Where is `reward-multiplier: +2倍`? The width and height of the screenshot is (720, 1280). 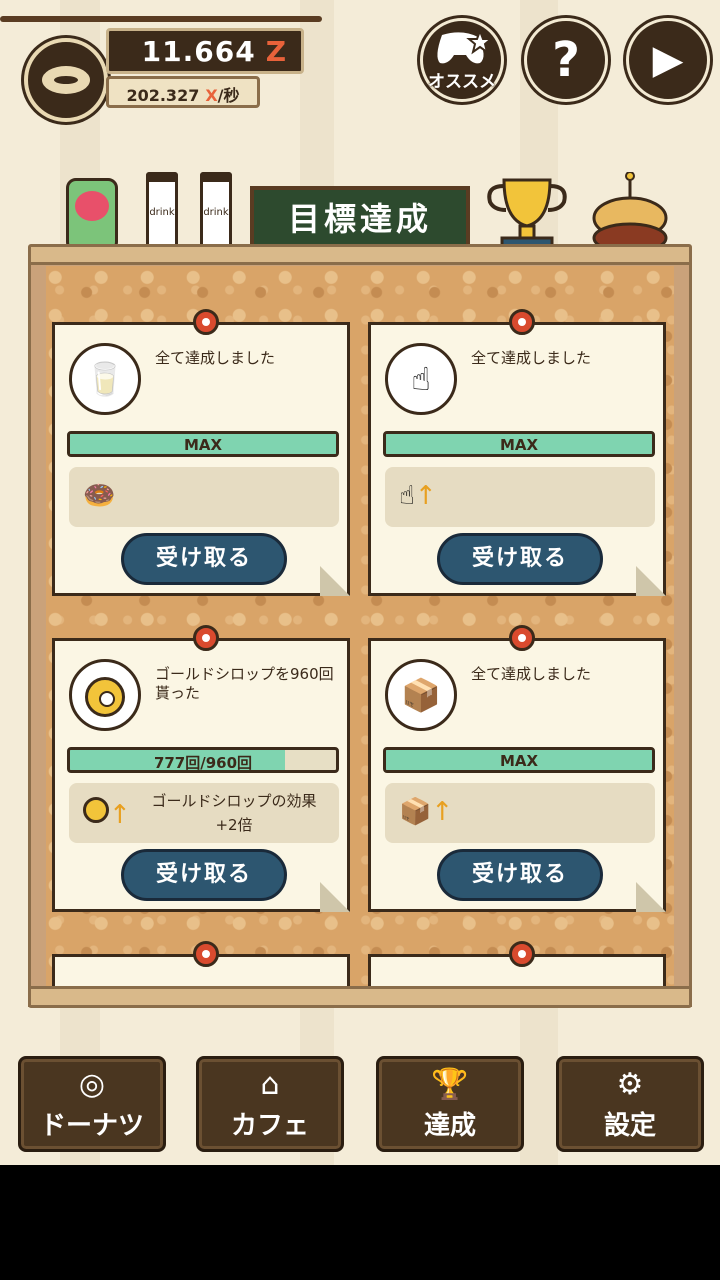
reward-multiplier: +2倍 is located at coordinates (234, 825).